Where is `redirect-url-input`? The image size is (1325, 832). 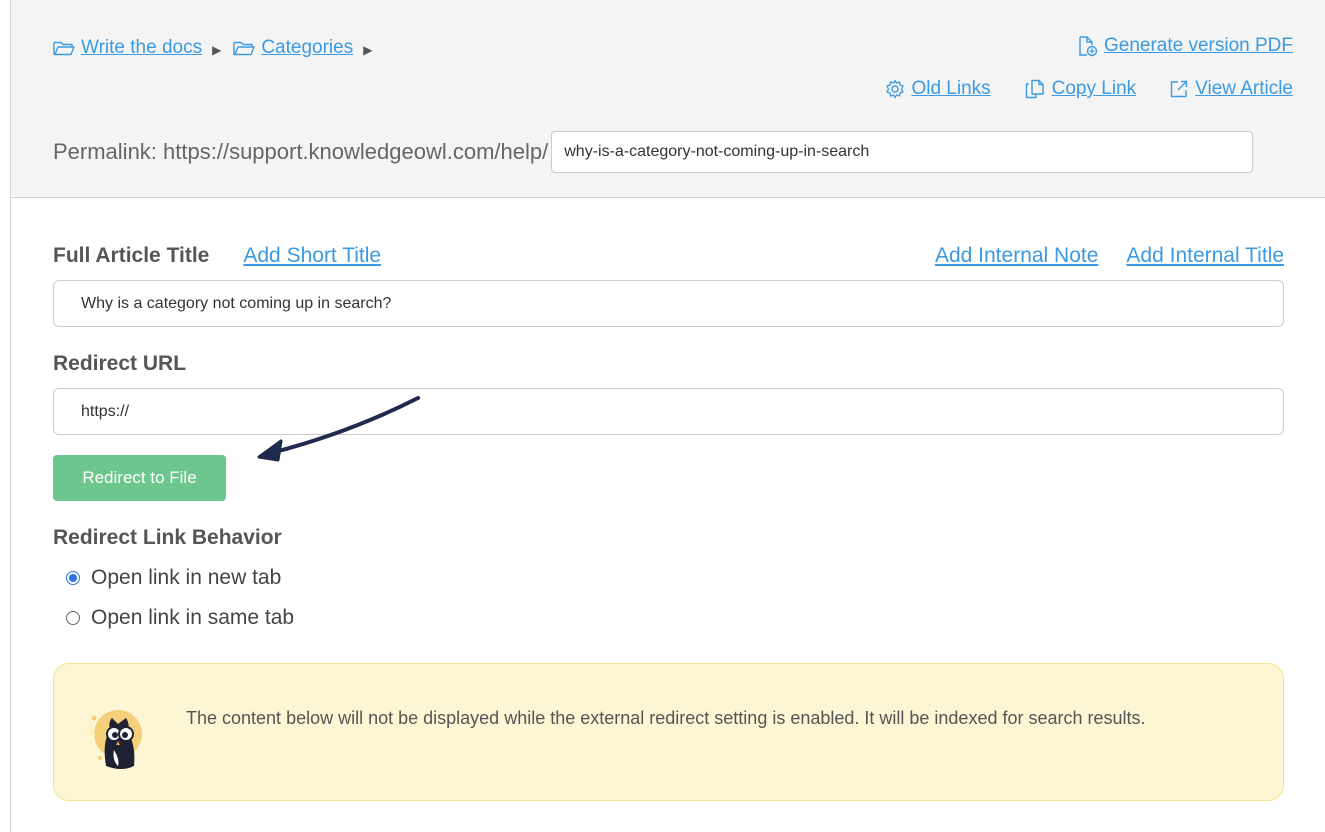
redirect-url-input is located at coordinates (668, 411).